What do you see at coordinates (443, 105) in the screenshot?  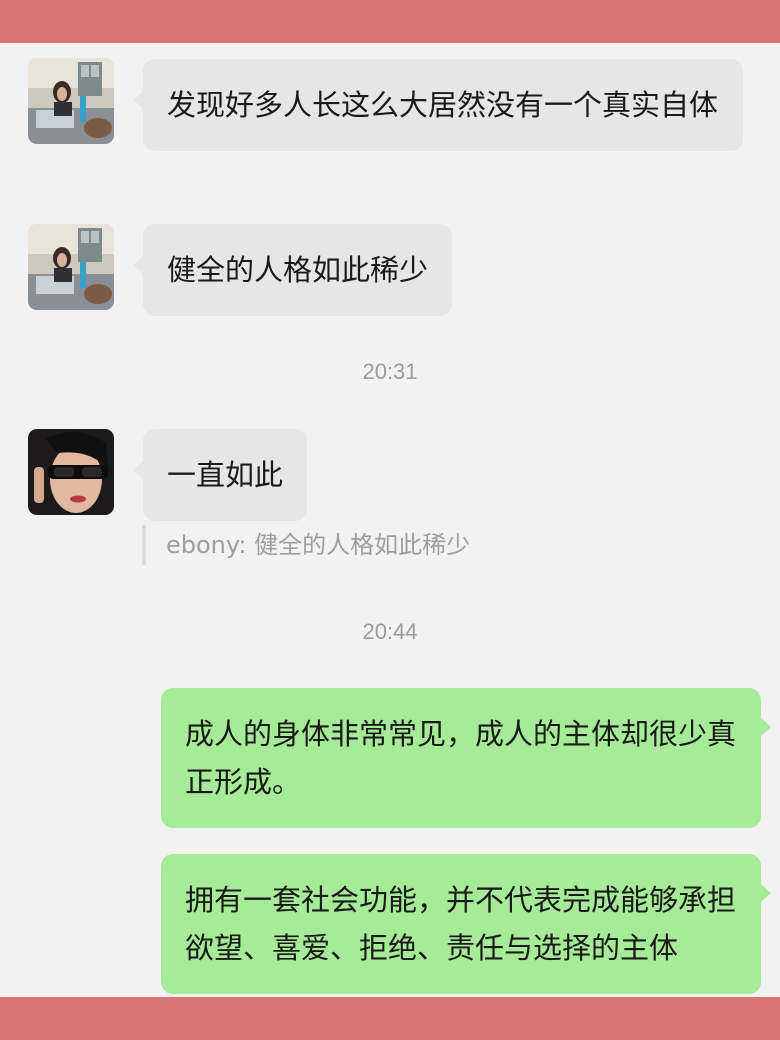 I see `message-text: 发现好多人长这么大居然没有一个真实自体` at bounding box center [443, 105].